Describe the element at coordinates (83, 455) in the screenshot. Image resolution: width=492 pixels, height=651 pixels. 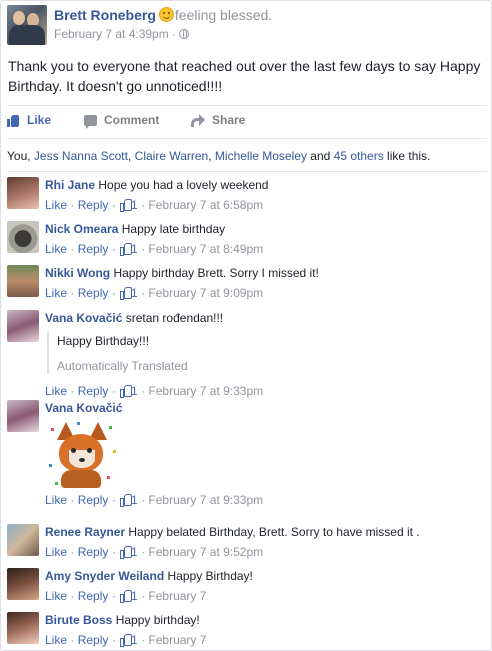
I see `fox-sticker` at that location.